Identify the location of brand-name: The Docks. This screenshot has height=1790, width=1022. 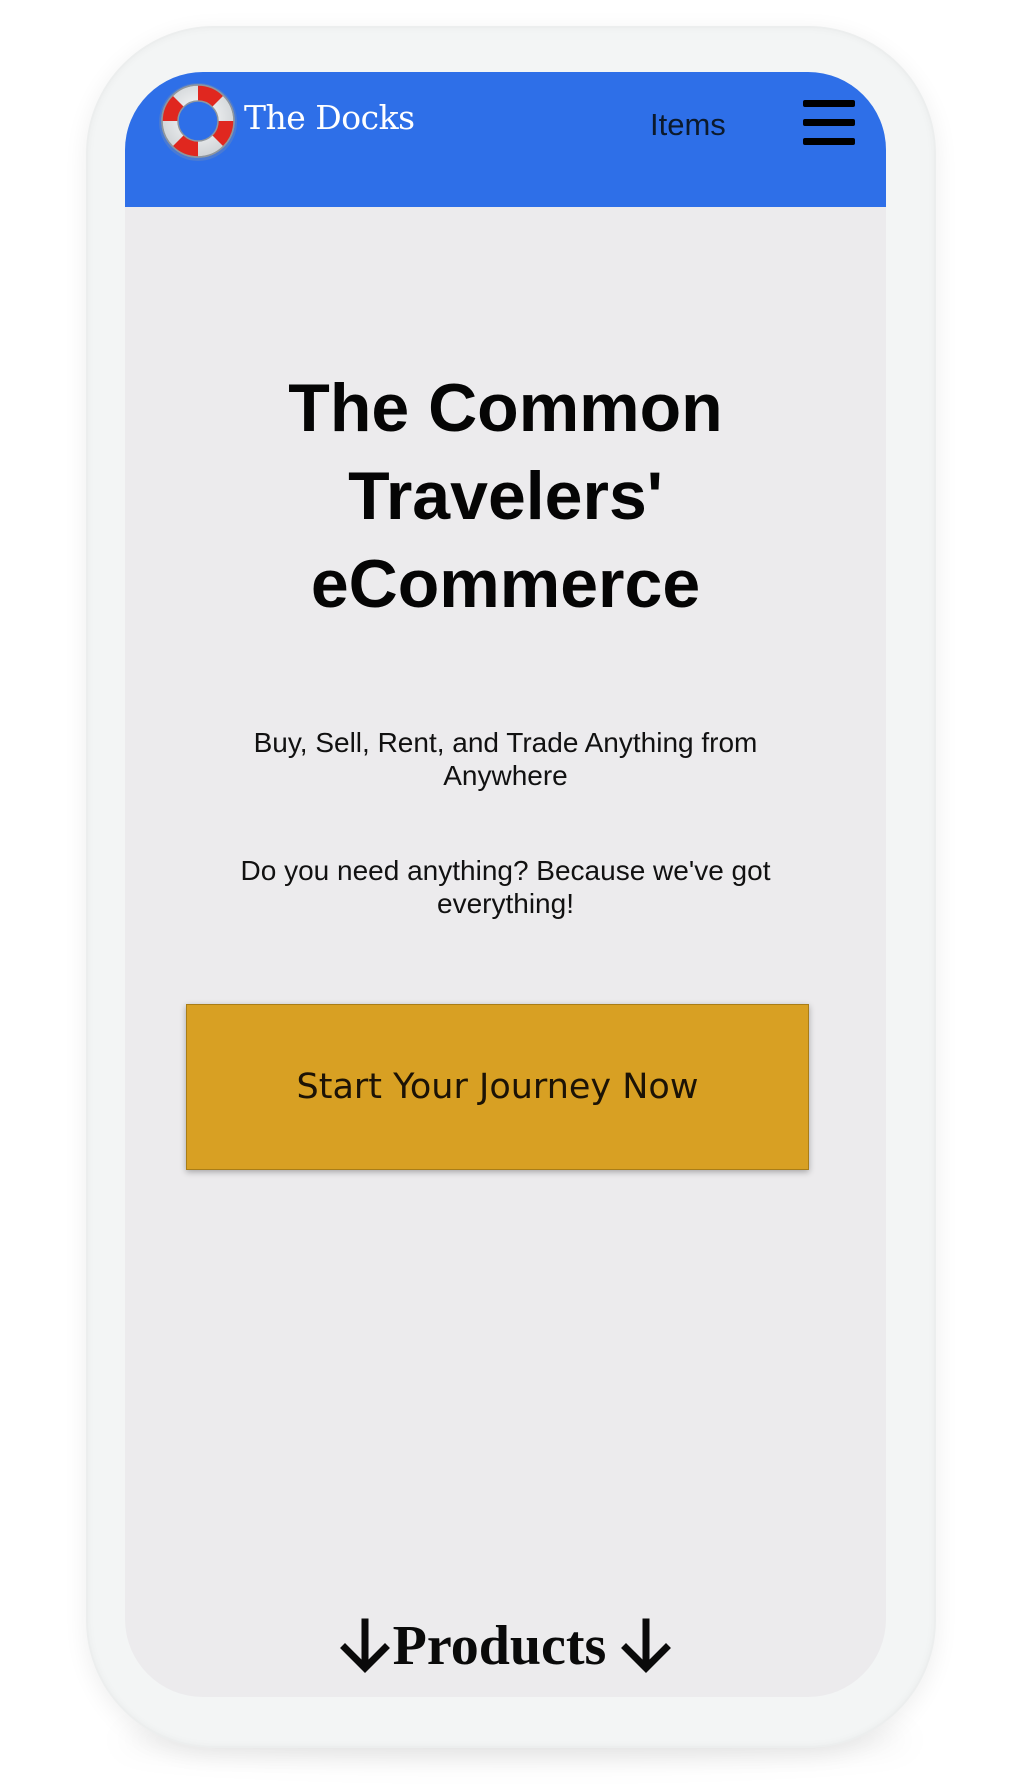
(329, 117).